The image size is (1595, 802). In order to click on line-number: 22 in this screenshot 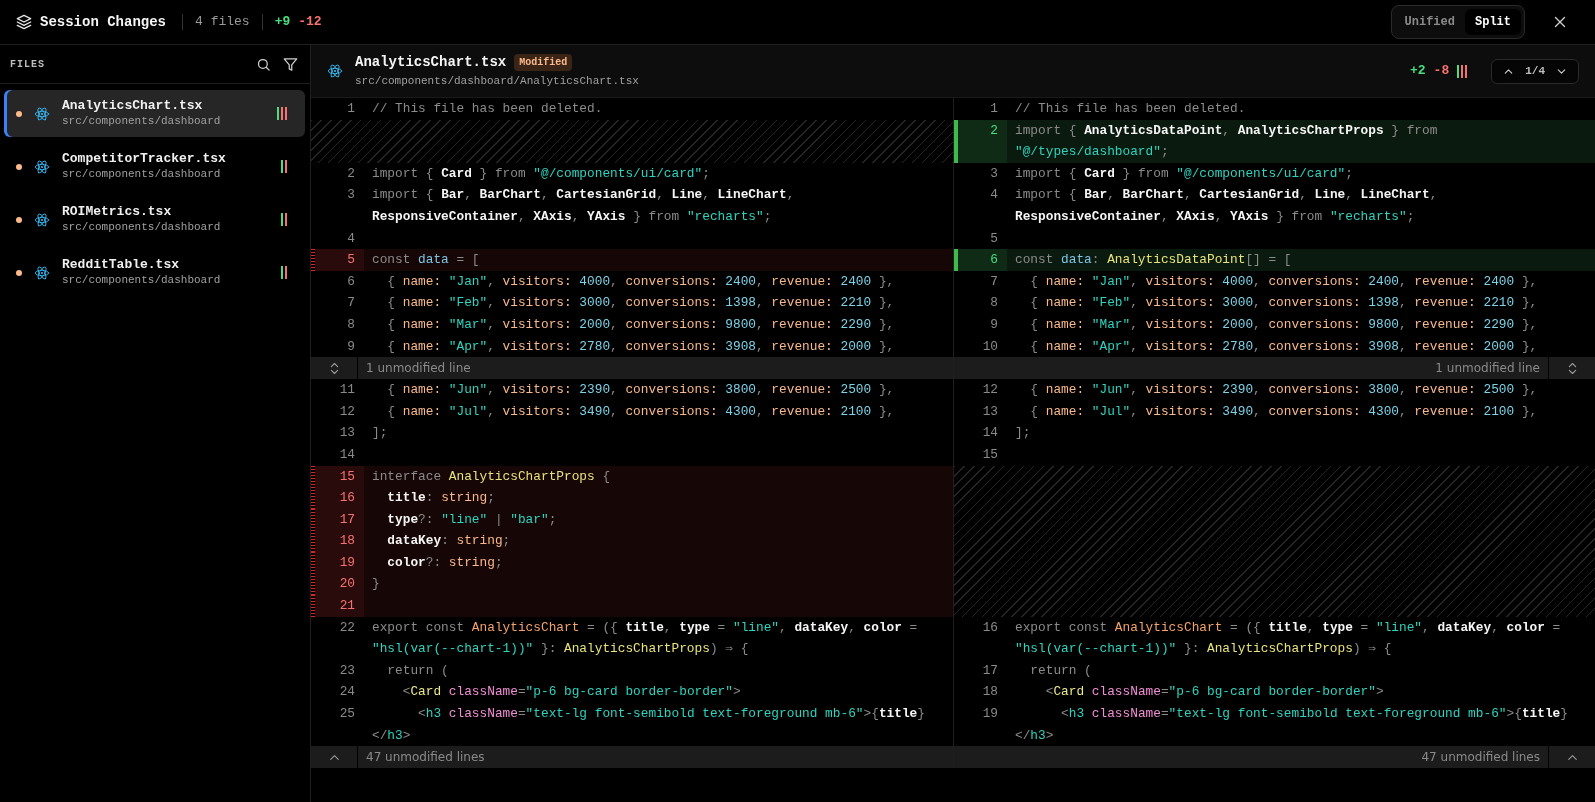, I will do `click(347, 627)`.